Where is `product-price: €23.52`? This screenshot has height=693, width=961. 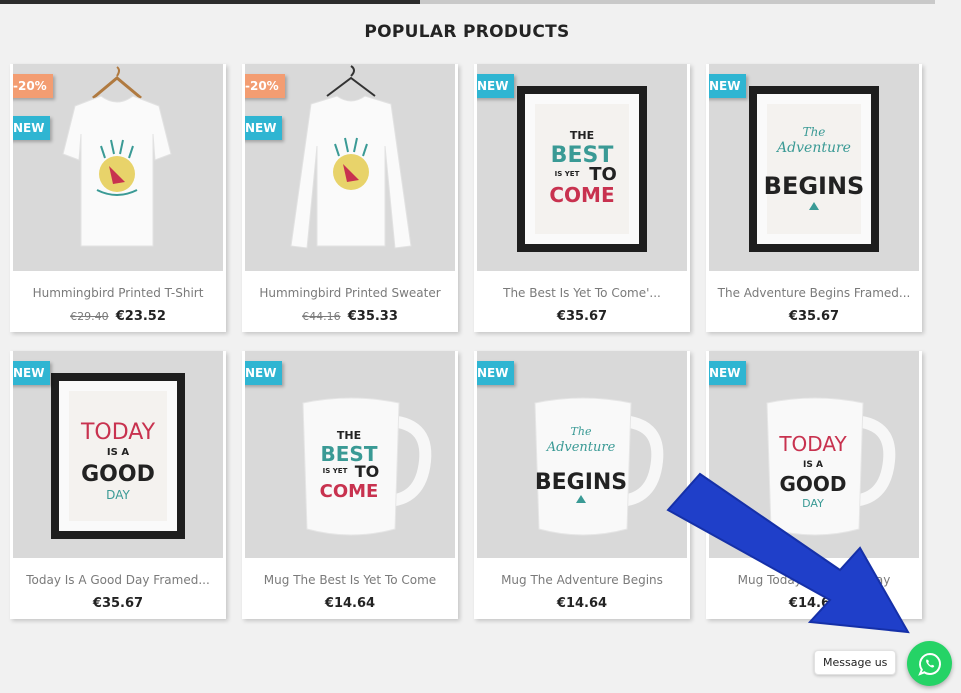 product-price: €23.52 is located at coordinates (140, 316).